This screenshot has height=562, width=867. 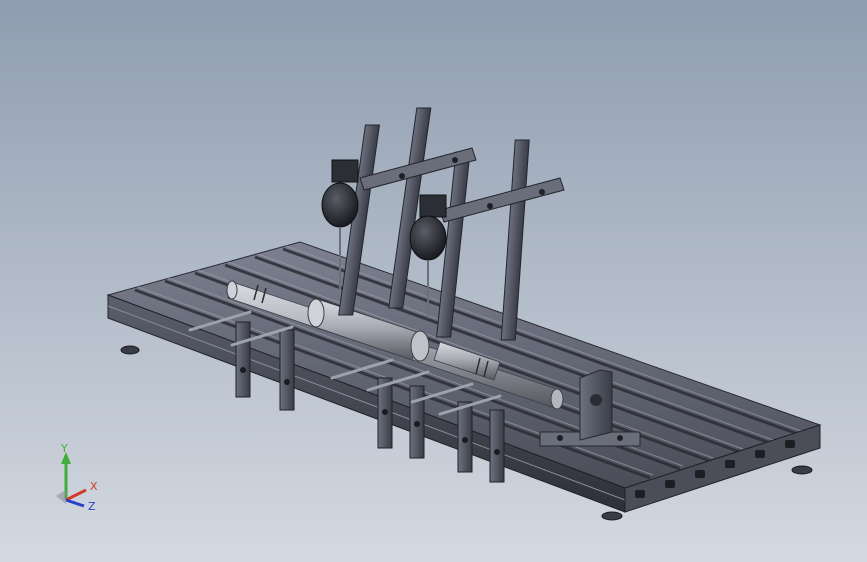 What do you see at coordinates (77, 477) in the screenshot?
I see `coordinate-triad: Y X Z` at bounding box center [77, 477].